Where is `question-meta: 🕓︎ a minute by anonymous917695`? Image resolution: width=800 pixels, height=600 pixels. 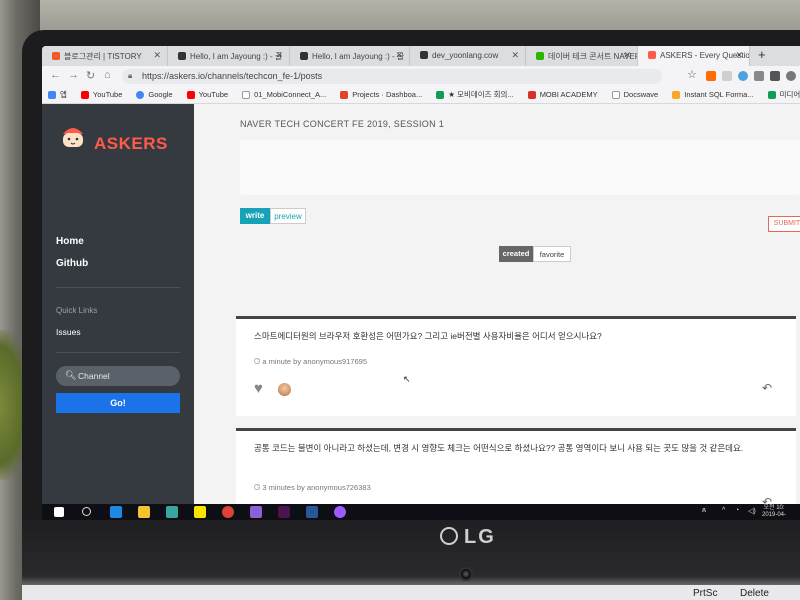 question-meta: 🕓︎ a minute by anonymous917695 is located at coordinates (310, 362).